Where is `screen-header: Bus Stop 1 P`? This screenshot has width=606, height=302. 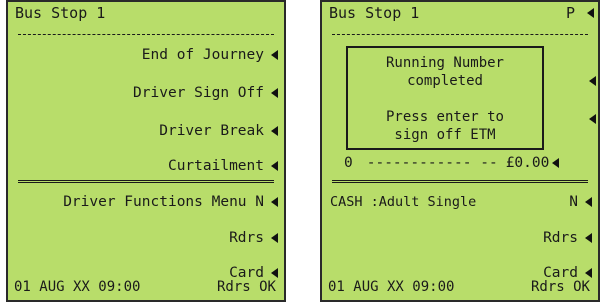 screen-header: Bus Stop 1 P is located at coordinates (460, 13).